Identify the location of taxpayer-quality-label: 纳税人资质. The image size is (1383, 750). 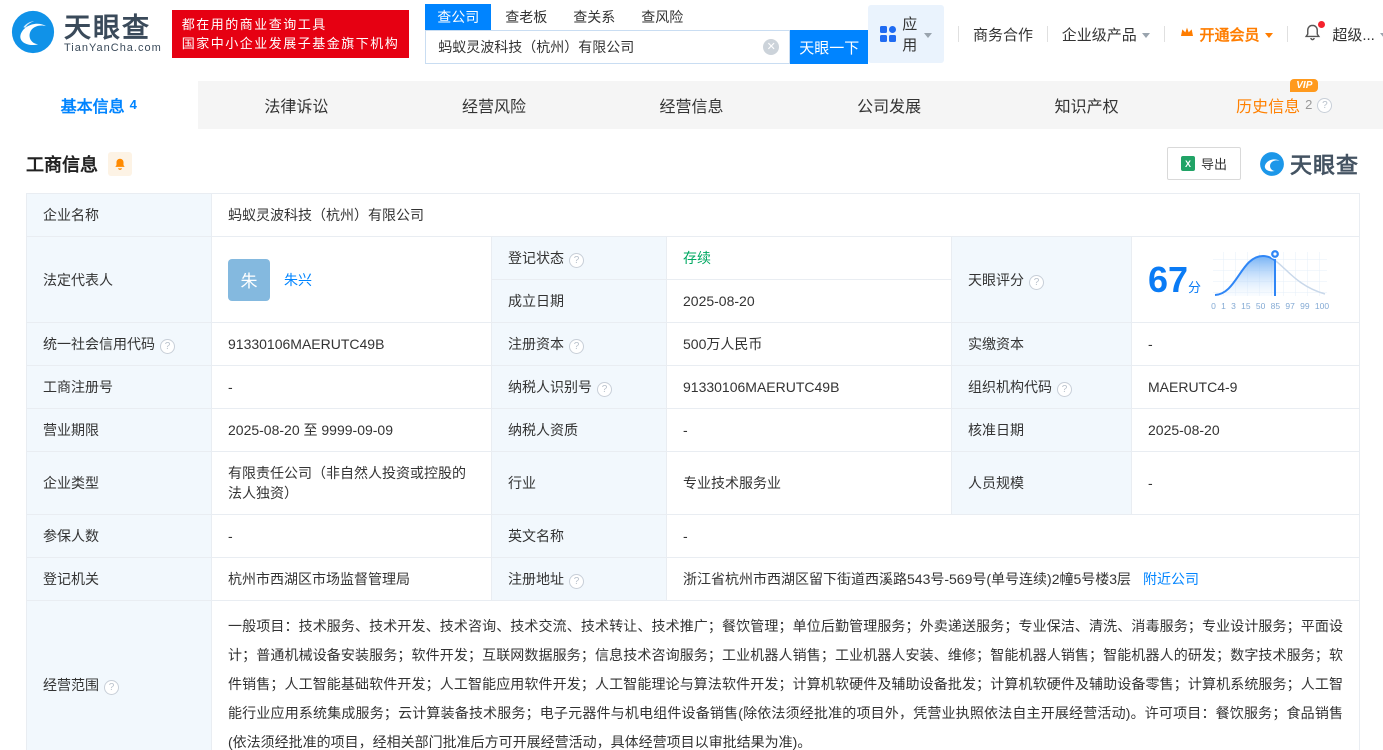
(579, 430).